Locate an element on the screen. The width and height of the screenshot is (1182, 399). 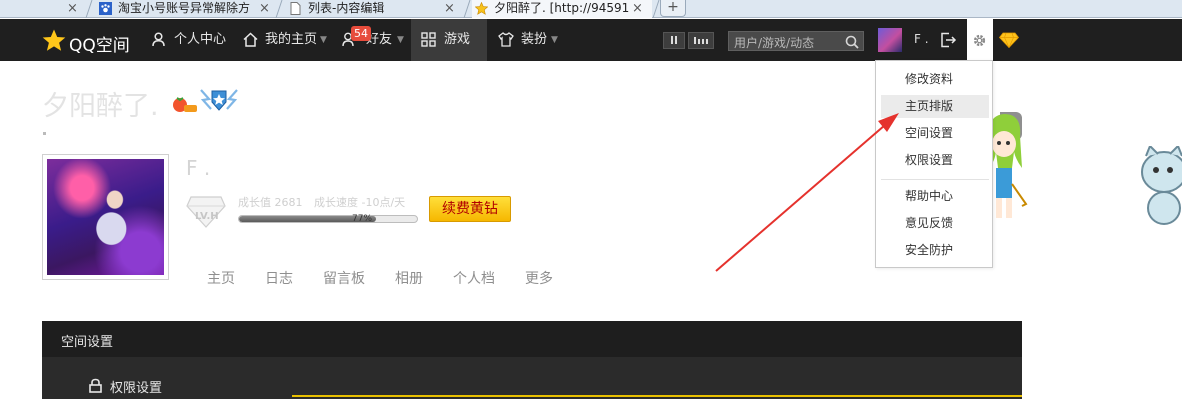
menu-item-help-center: 帮助中心 is located at coordinates (935, 196).